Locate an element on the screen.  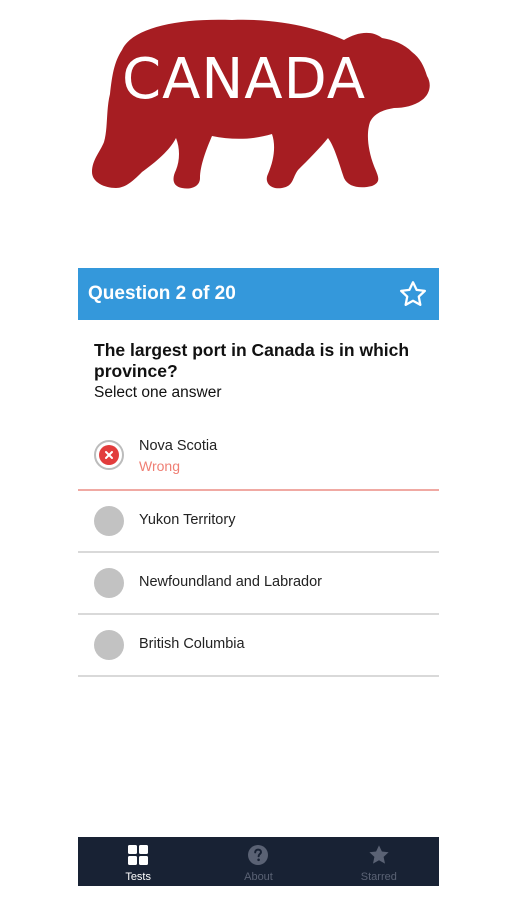
nav-tab-tests: Tests is located at coordinates (138, 861).